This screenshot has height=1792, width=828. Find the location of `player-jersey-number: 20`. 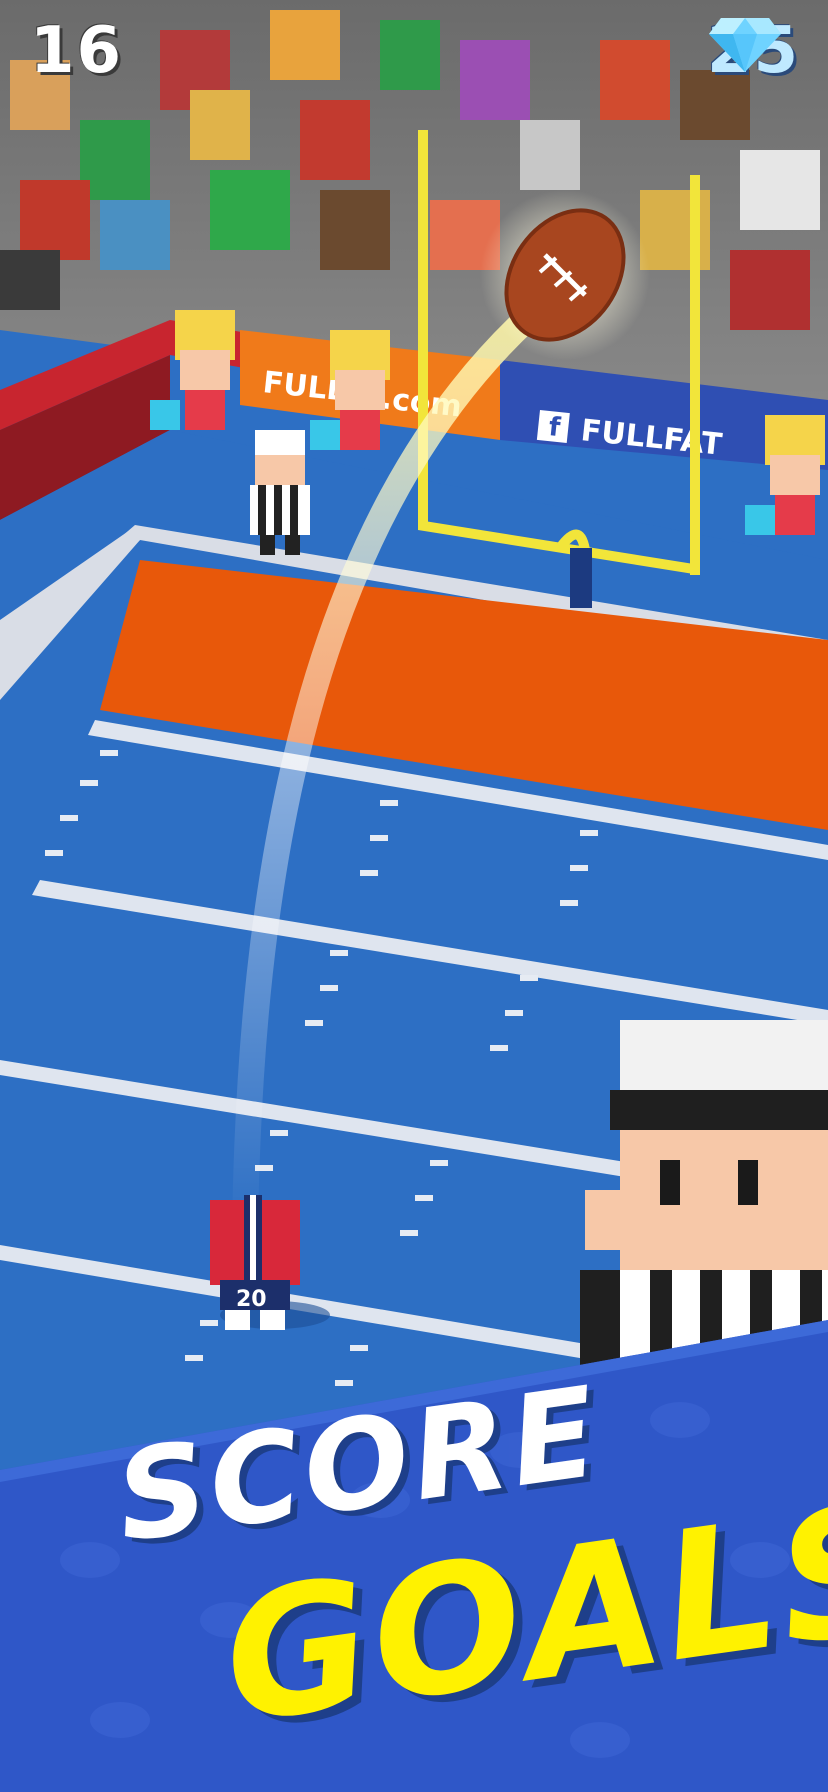

player-jersey-number: 20 is located at coordinates (251, 1299).